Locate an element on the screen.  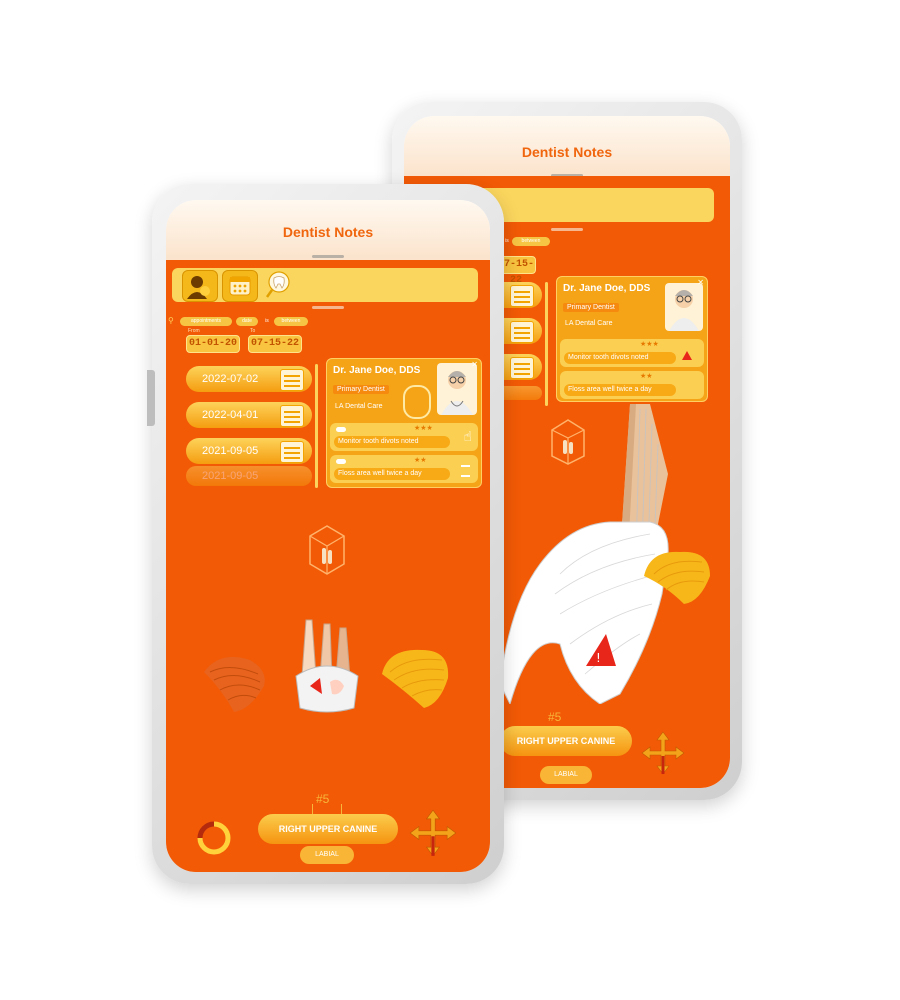
back-close-icon: ✕ is located at coordinates (700, 282).